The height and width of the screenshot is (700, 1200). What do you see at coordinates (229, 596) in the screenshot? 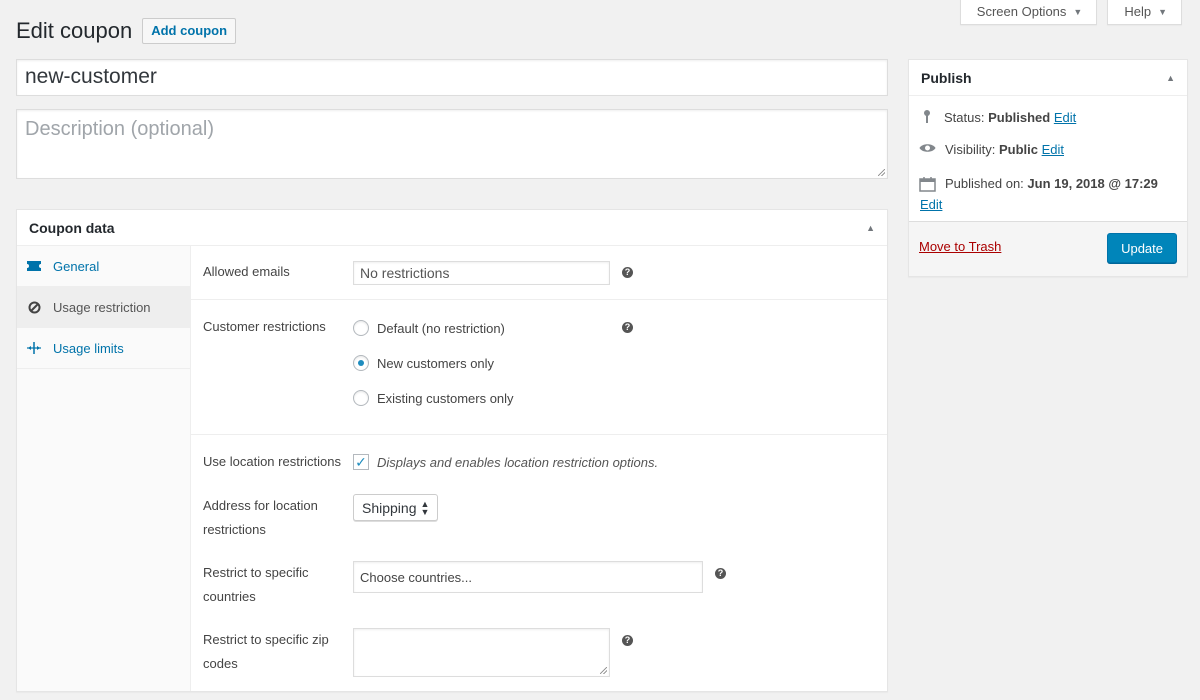
I see `countries-label-2: countries` at bounding box center [229, 596].